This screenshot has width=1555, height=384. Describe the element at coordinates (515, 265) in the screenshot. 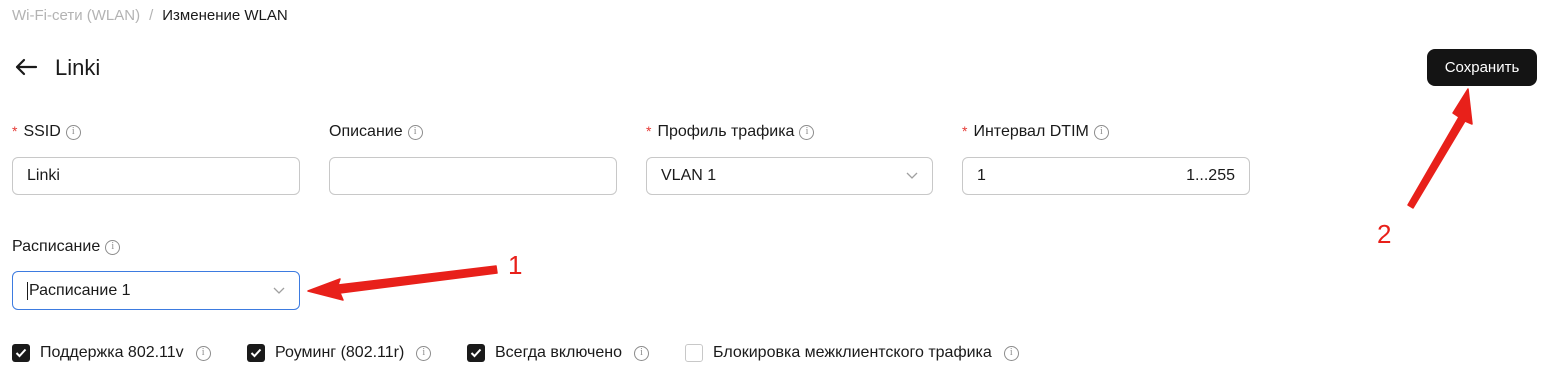

I see `annotation-marker-1: 1` at that location.